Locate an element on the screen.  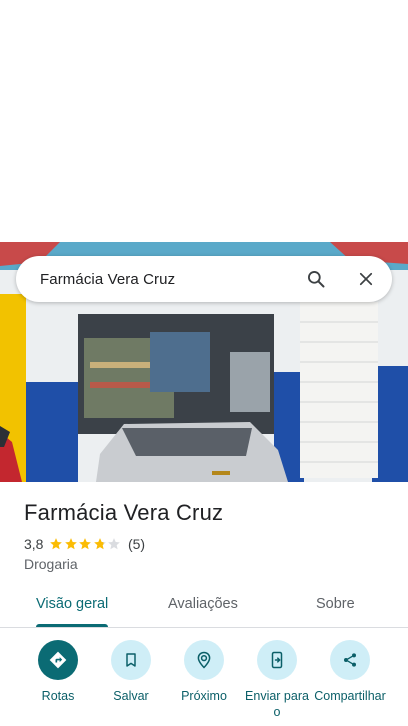
share-icon is located at coordinates (350, 660).